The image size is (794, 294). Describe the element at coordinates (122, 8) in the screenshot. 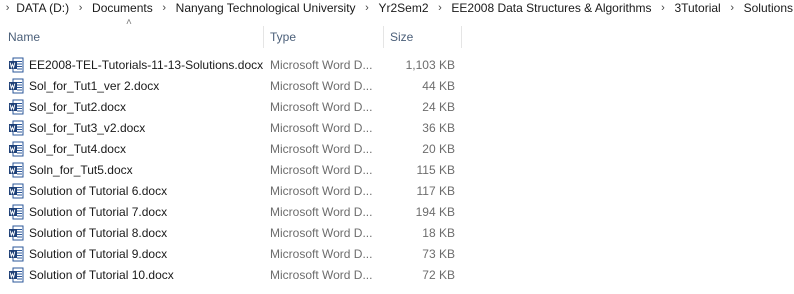

I see `breadcrumb-item-documents: Documents` at that location.